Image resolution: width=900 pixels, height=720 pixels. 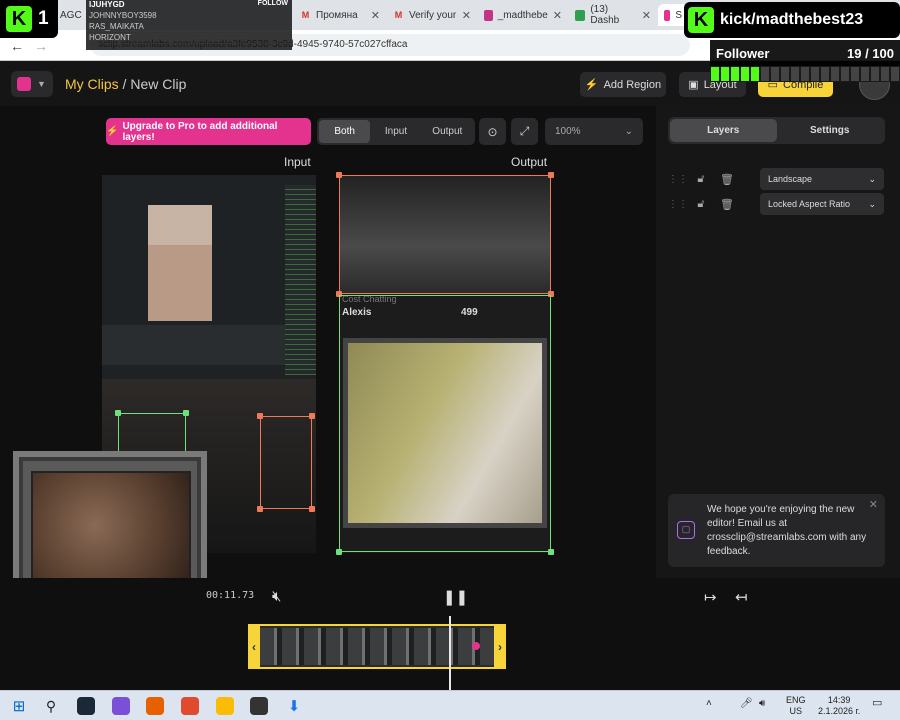 I want to click on trim-start-icon: ↦, so click(x=710, y=597).